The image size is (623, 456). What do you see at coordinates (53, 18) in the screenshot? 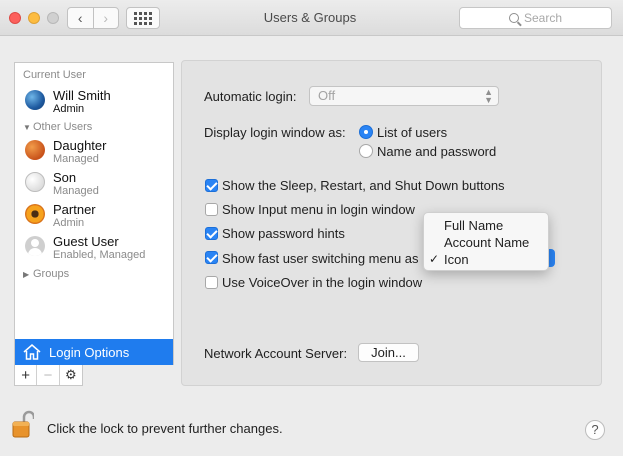
I see `zoom-window-button` at bounding box center [53, 18].